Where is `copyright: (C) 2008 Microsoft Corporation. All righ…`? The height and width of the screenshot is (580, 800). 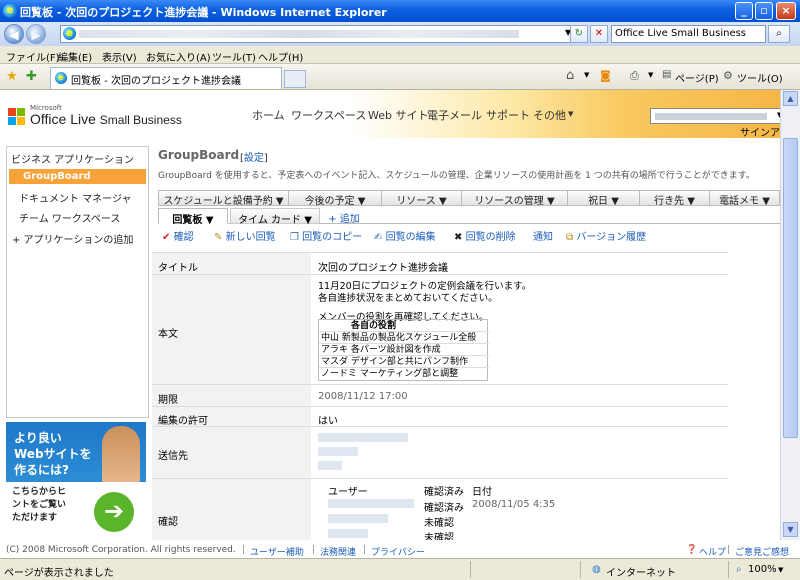
copyright: (C) 2008 Microsoft Corporation. All righ… is located at coordinates (121, 550).